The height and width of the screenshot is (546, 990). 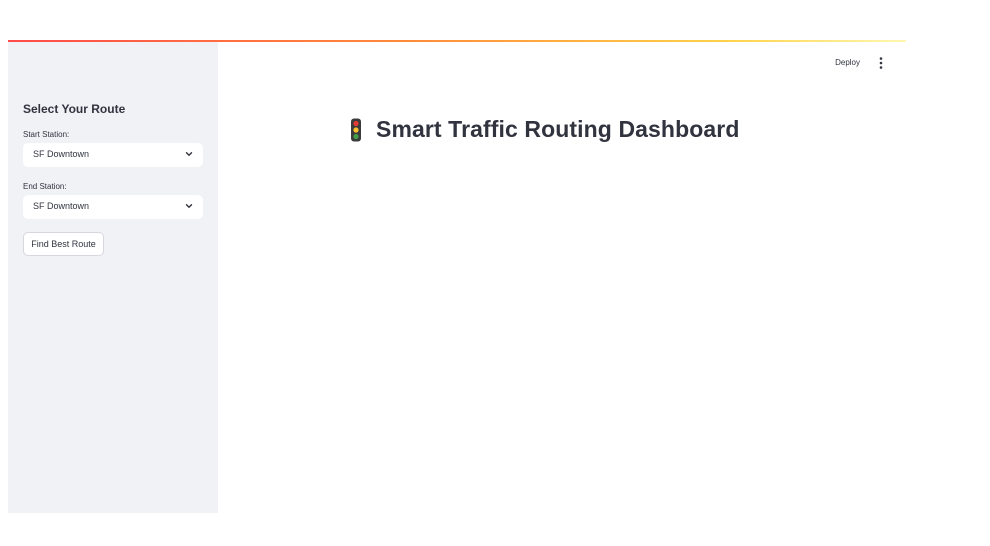 I want to click on page-title: Smart Traffic Routing Dashboard, so click(x=558, y=129).